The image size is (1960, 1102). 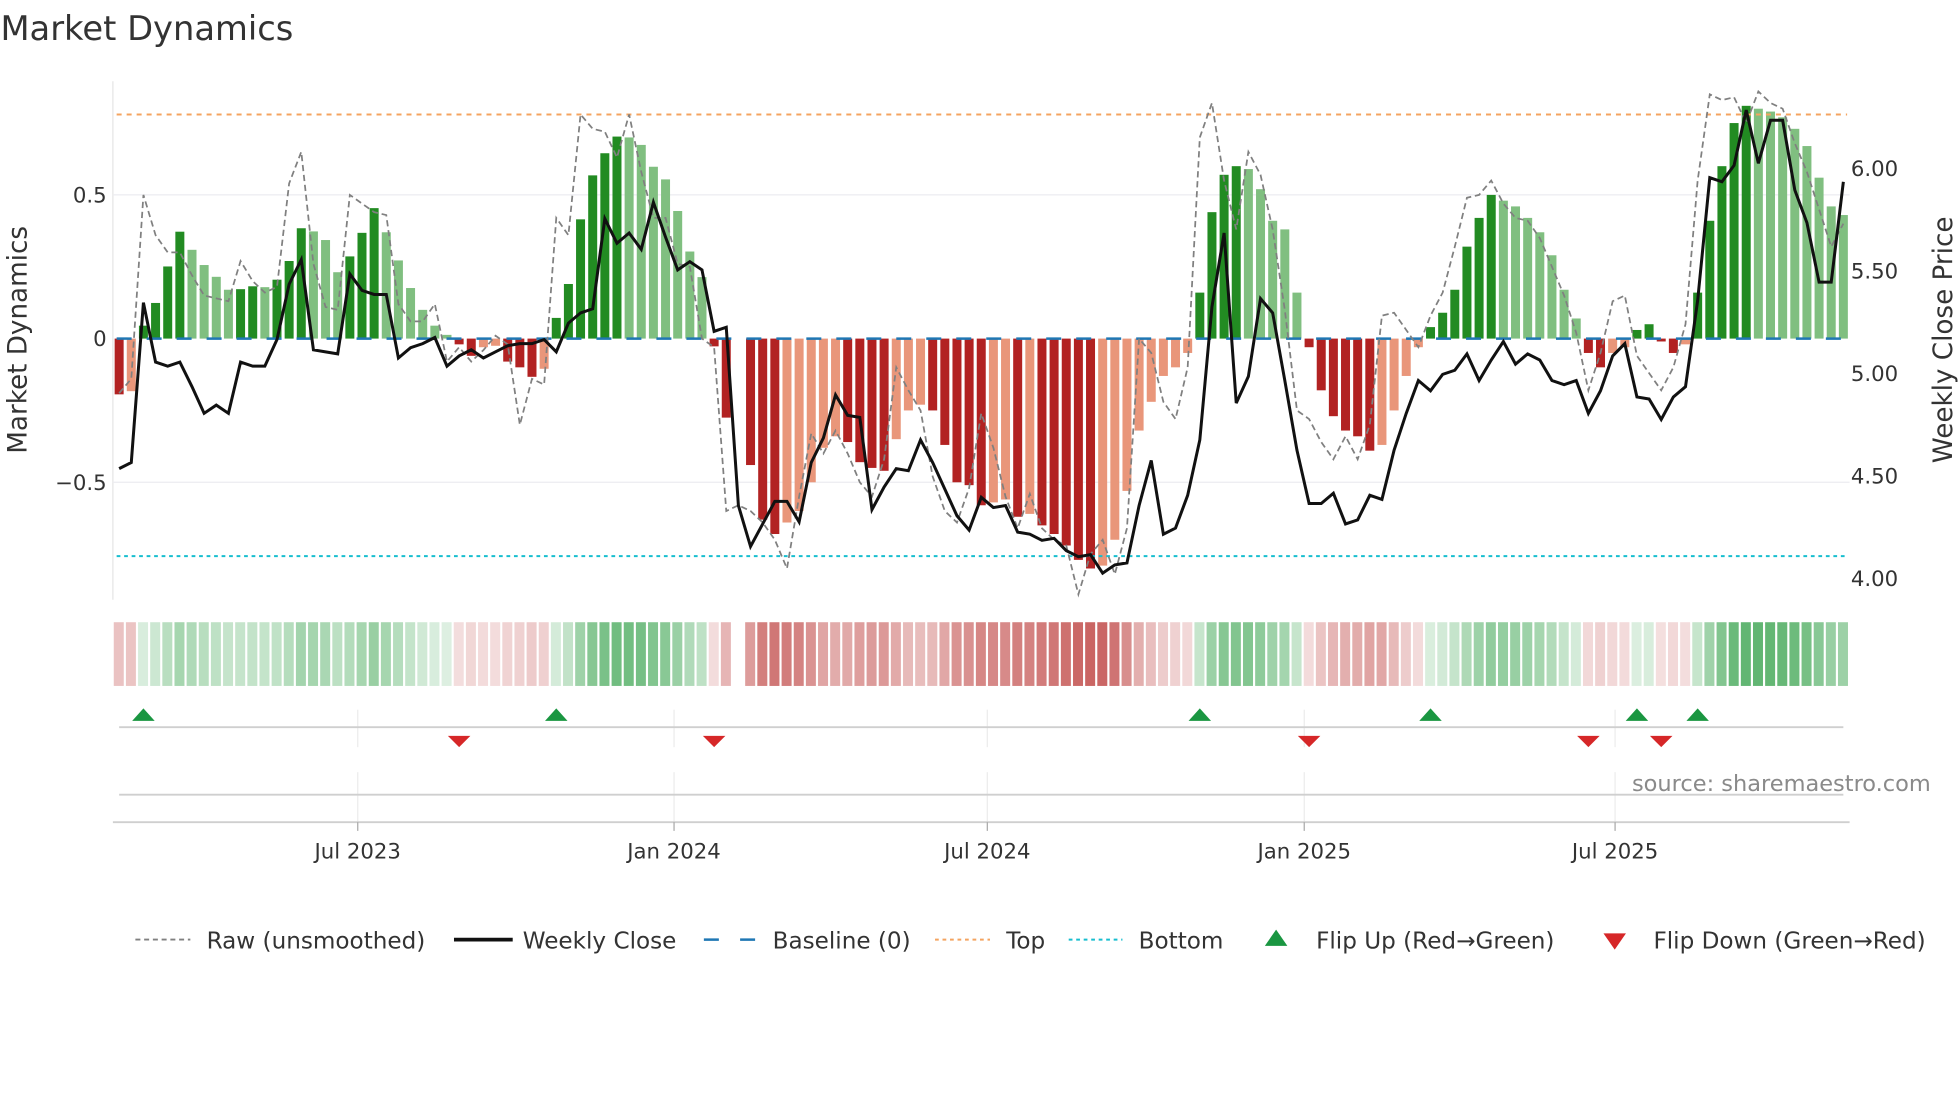 I want to click on x-tick-label: Jul 2024, so click(x=986, y=851).